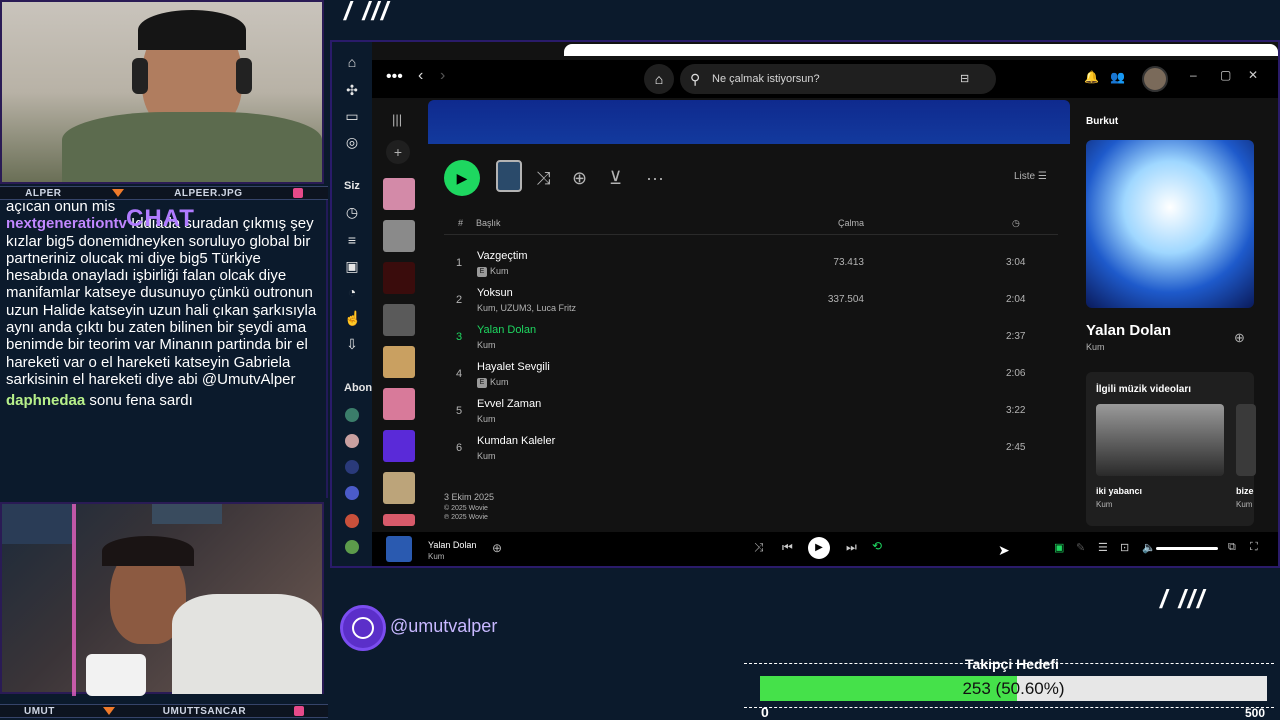  I want to click on more-options-icon: ···, so click(655, 178).